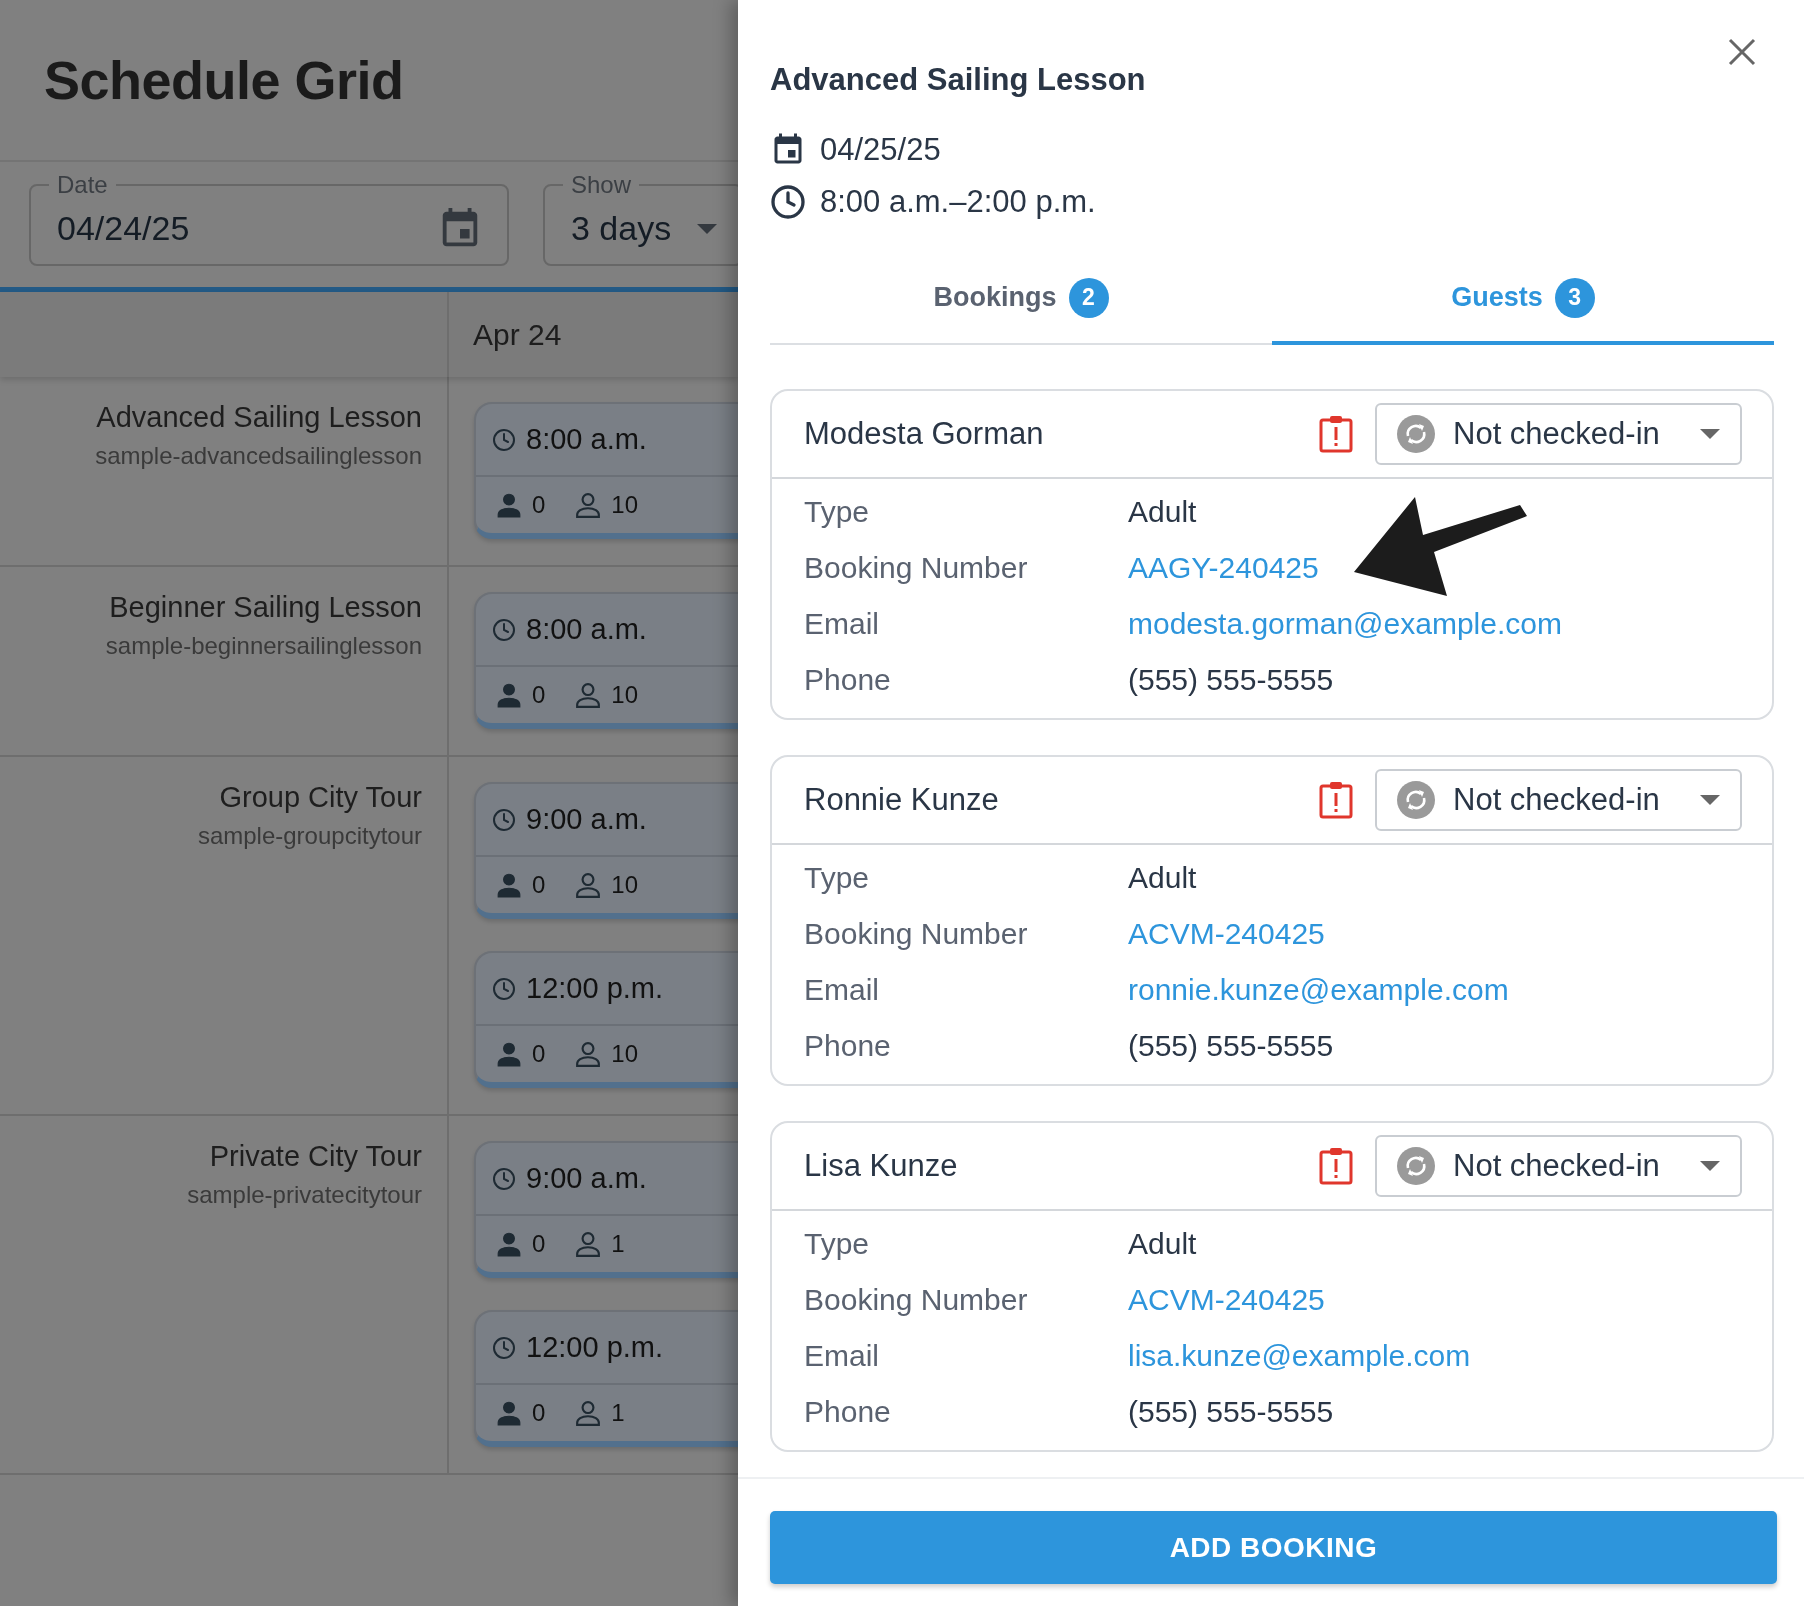  I want to click on add-booking-button: ADD BOOKING, so click(1273, 1547).